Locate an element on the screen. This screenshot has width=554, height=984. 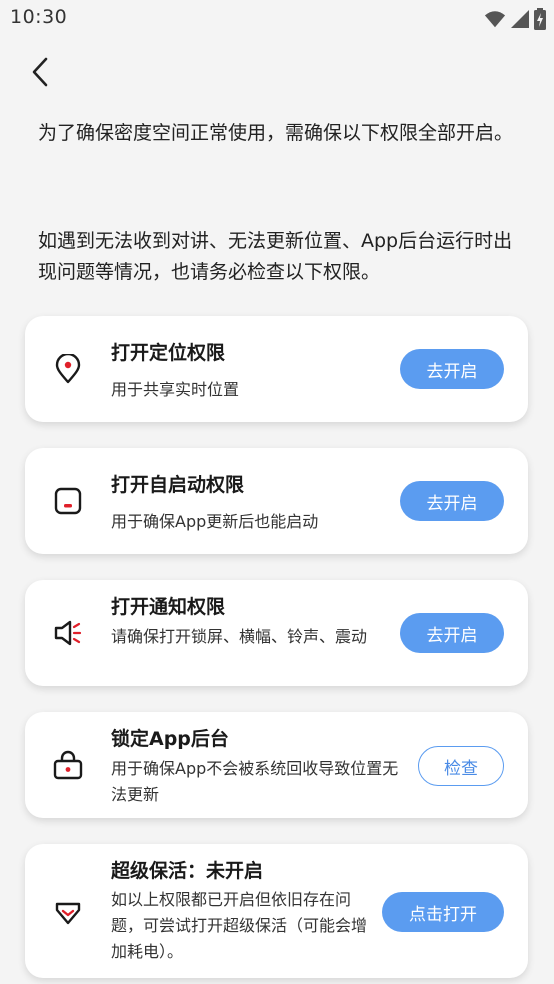
card-description: 请确保打开锁屏、横幅、铃声、震动 is located at coordinates (239, 636).